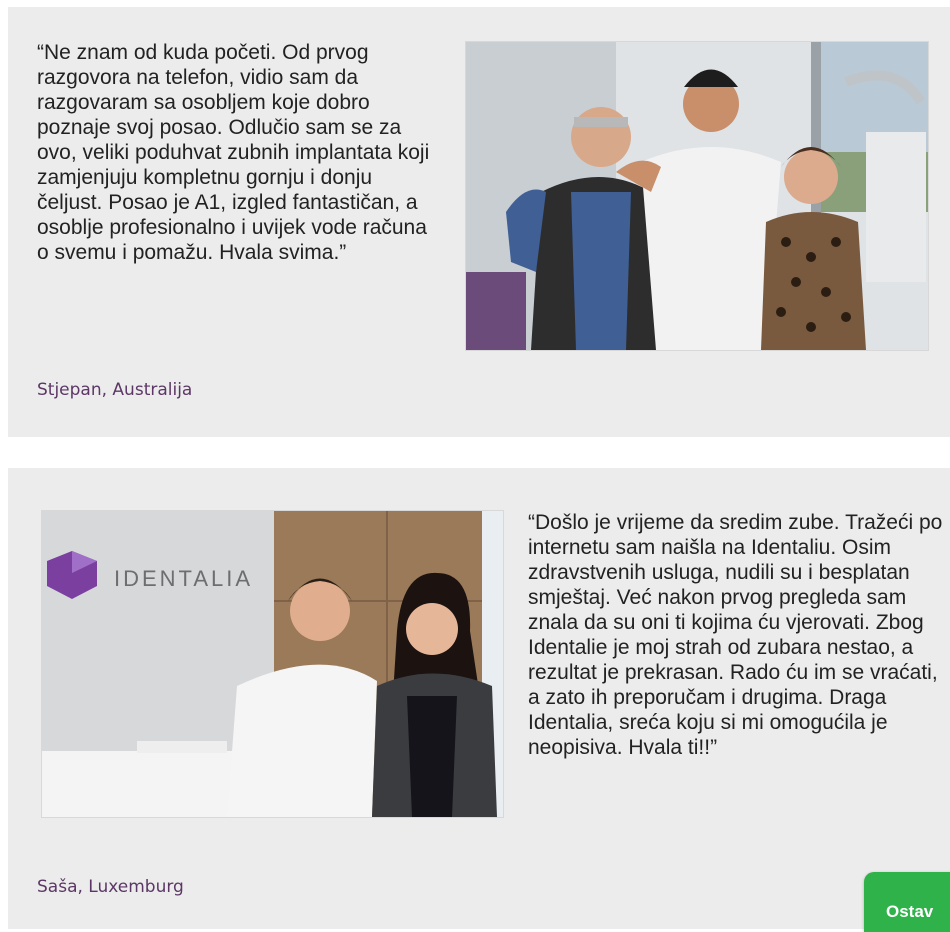 The image size is (950, 932). I want to click on wall-logo-text: IDENTALIA, so click(183, 578).